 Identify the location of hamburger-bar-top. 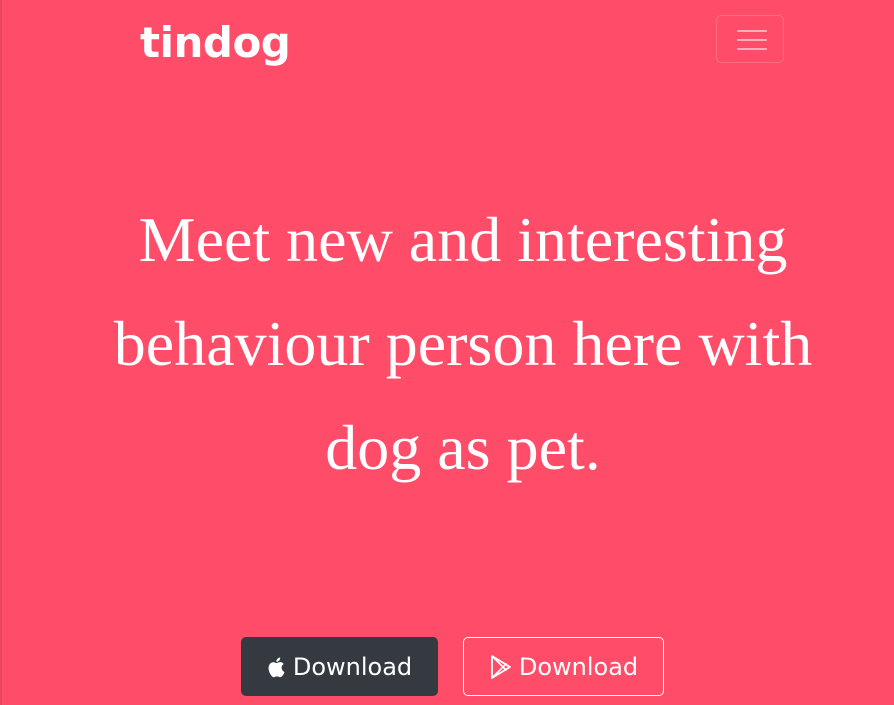
(752, 31).